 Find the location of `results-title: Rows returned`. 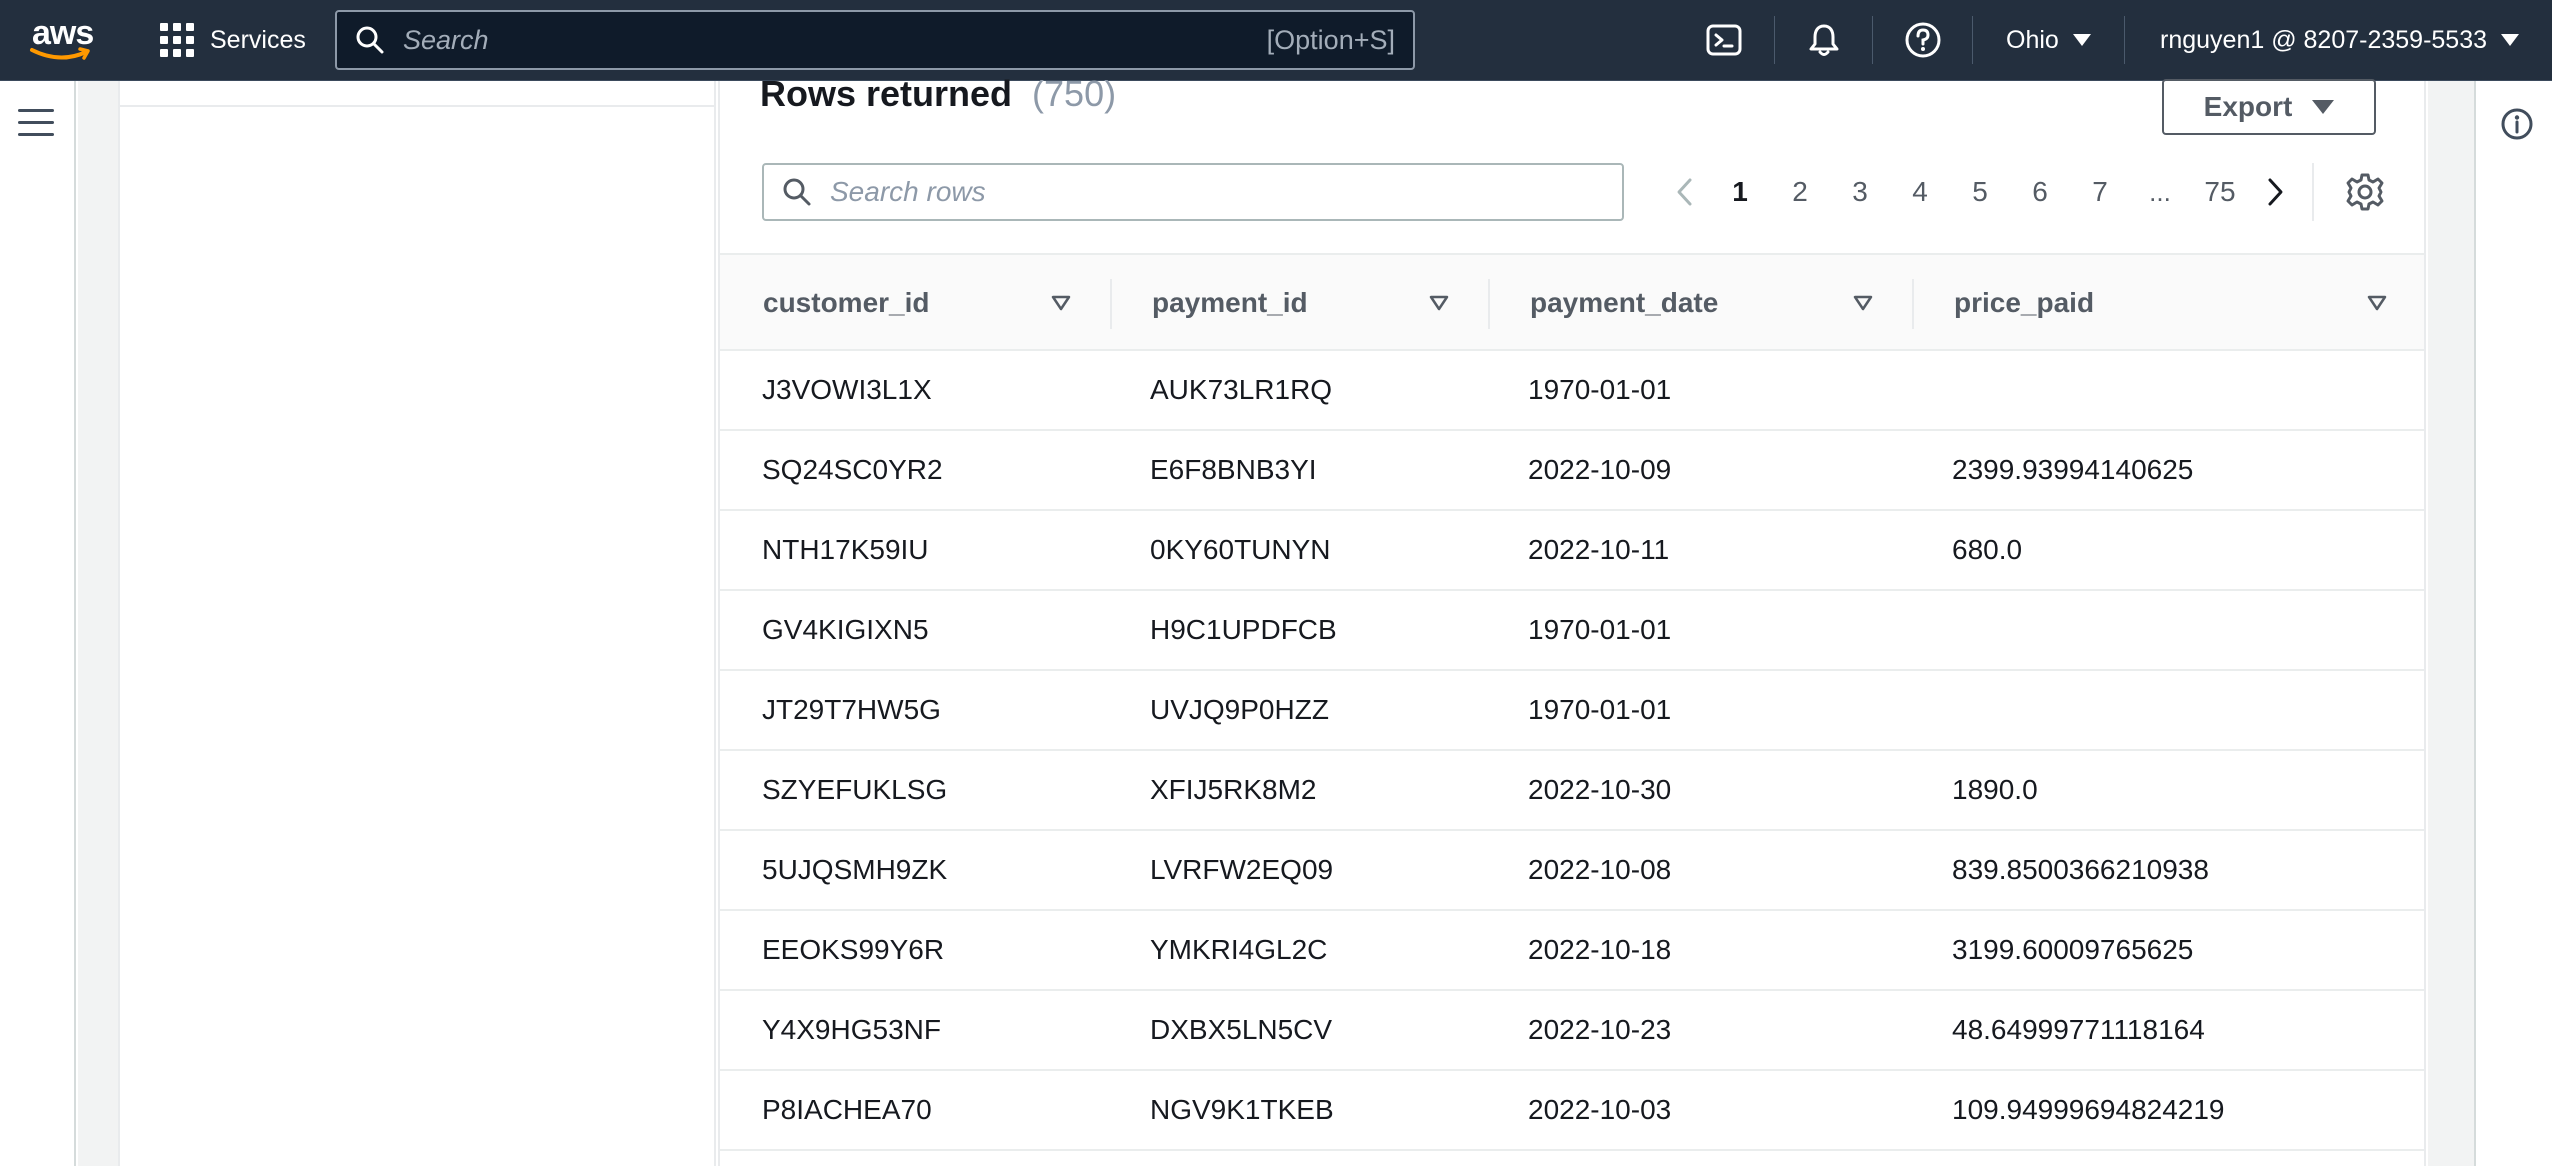

results-title: Rows returned is located at coordinates (886, 93).